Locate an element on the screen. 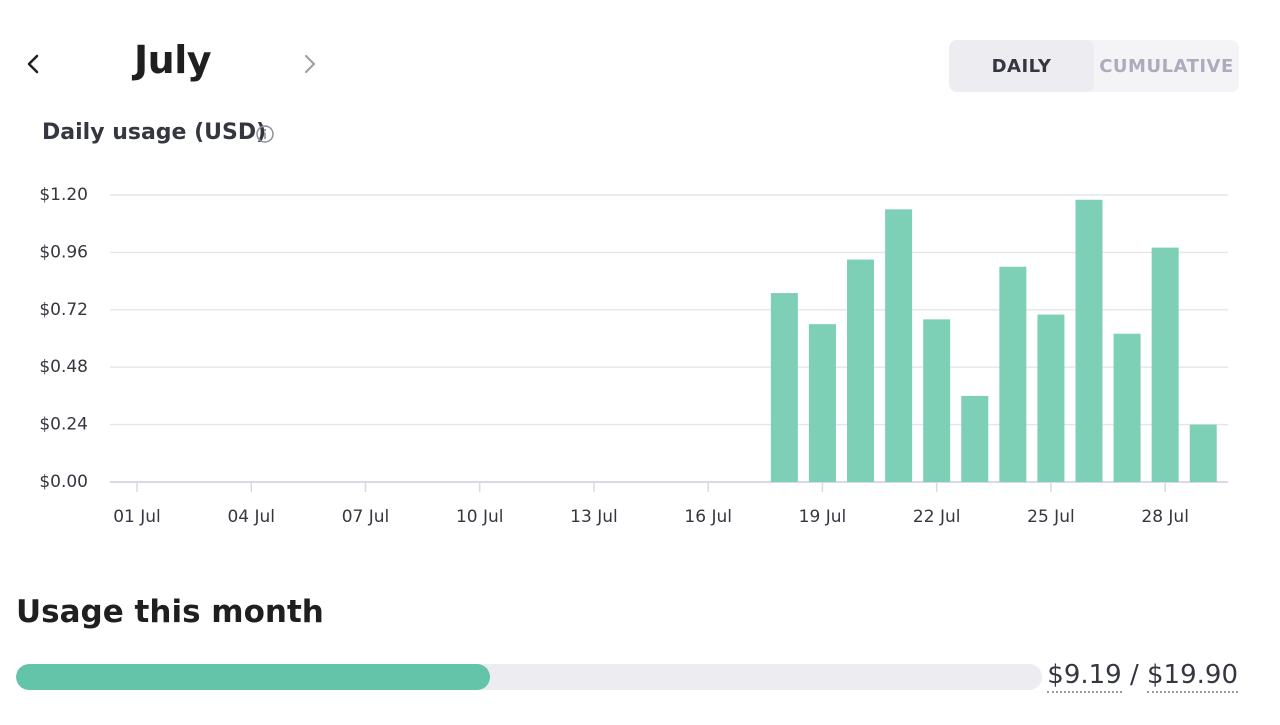 Image resolution: width=1280 pixels, height=725 pixels. x-tick-label: 25 Jul is located at coordinates (1051, 517).